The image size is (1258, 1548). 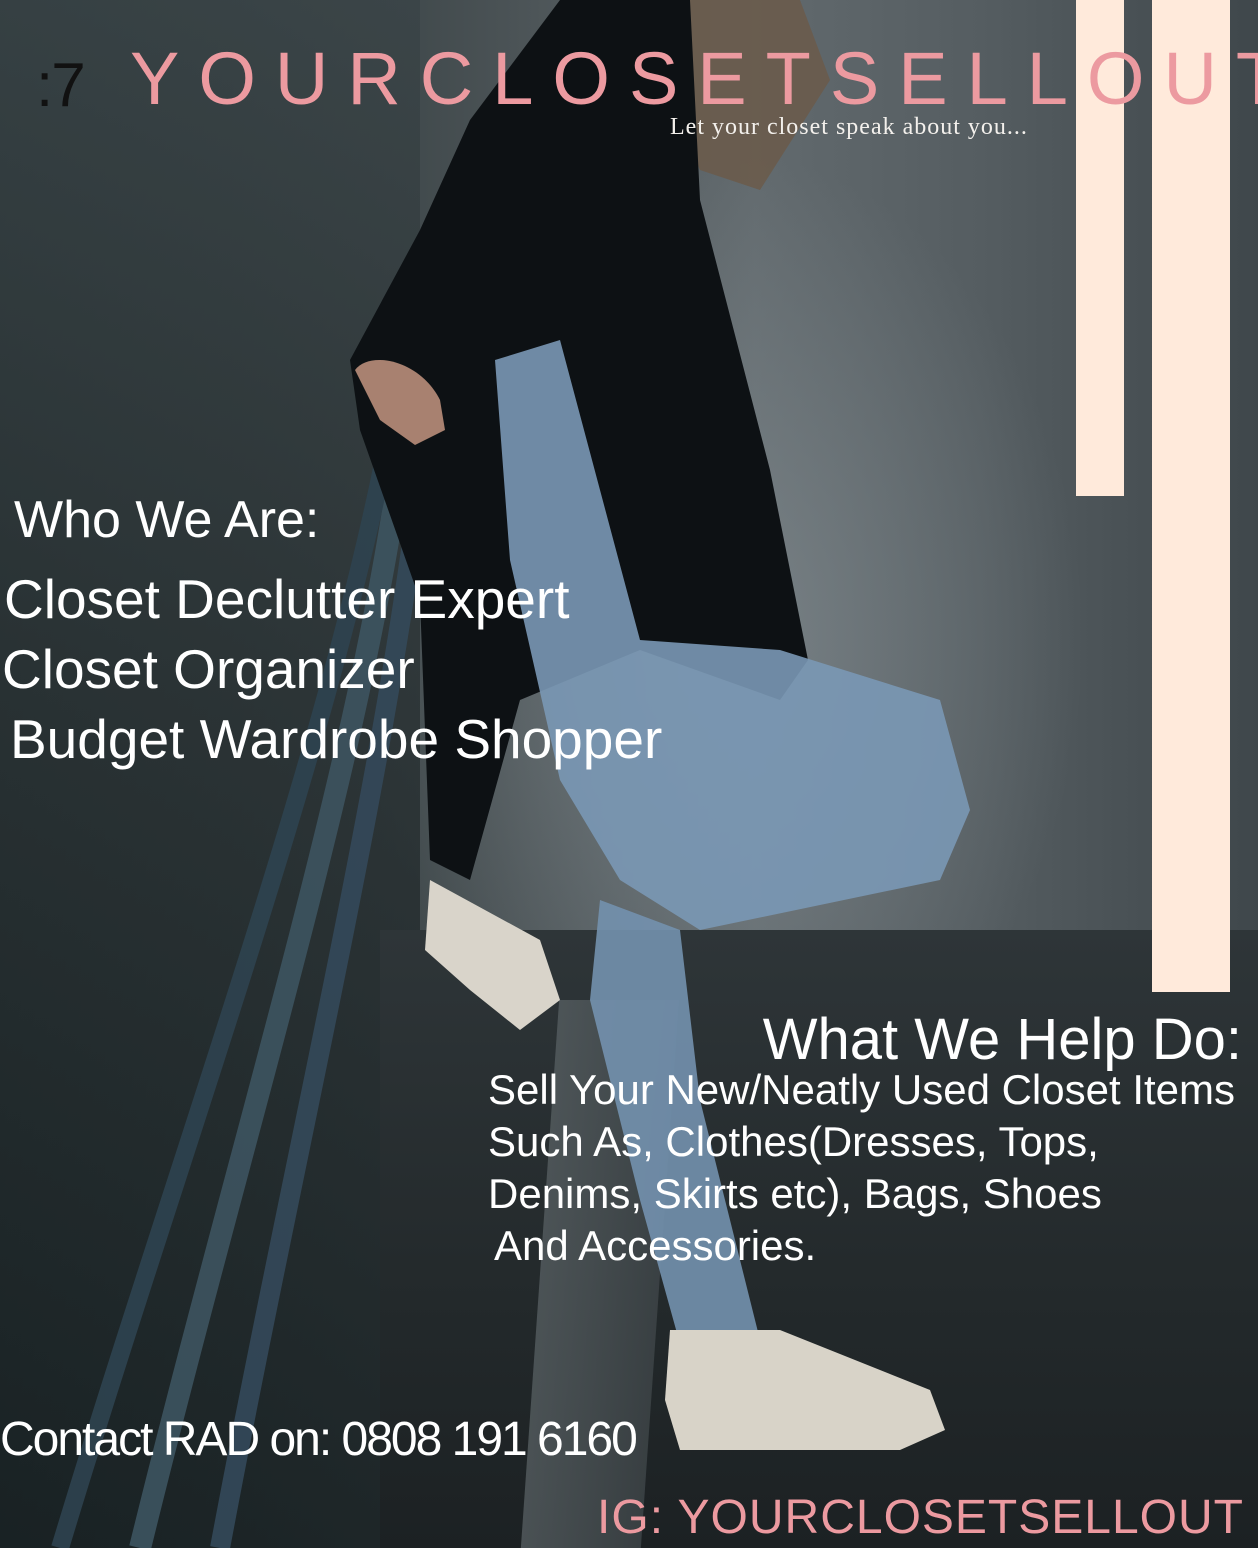 What do you see at coordinates (655, 1245) in the screenshot?
I see `help-line: And Accessories.` at bounding box center [655, 1245].